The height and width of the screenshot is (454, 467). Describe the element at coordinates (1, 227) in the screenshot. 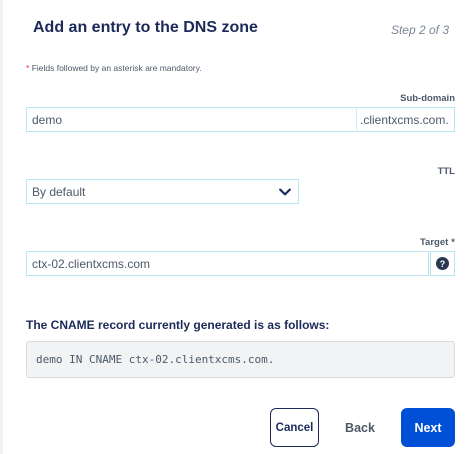

I see `left-frame-edge` at that location.